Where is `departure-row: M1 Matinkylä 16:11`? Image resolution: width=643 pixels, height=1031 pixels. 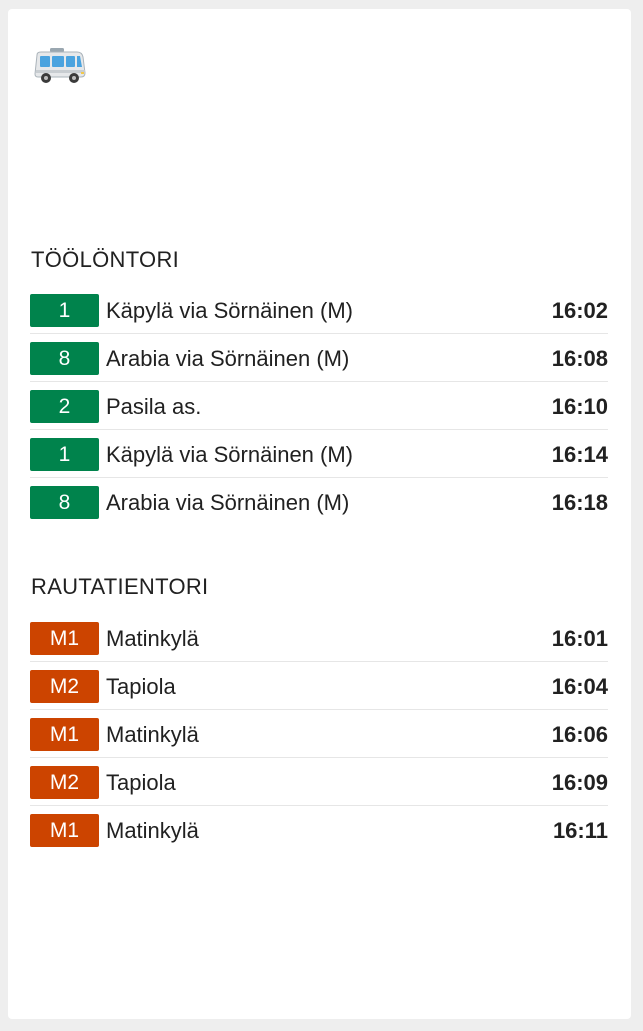
departure-row: M1 Matinkylä 16:11 is located at coordinates (319, 830).